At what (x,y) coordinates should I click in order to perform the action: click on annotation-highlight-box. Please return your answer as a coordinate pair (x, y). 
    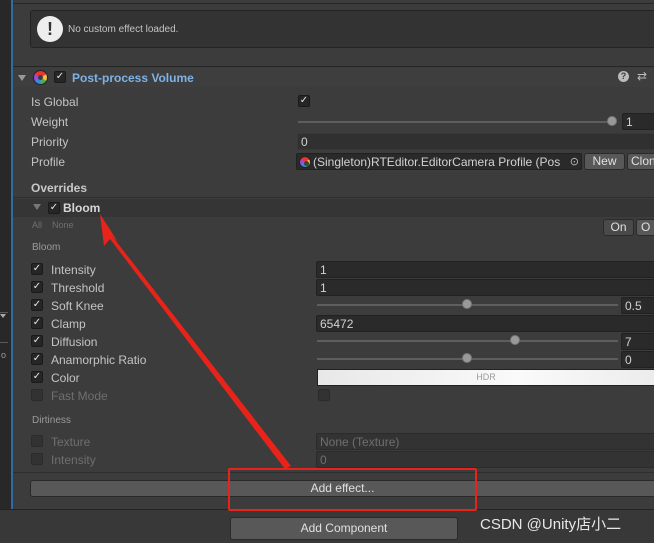
    Looking at the image, I should click on (352, 489).